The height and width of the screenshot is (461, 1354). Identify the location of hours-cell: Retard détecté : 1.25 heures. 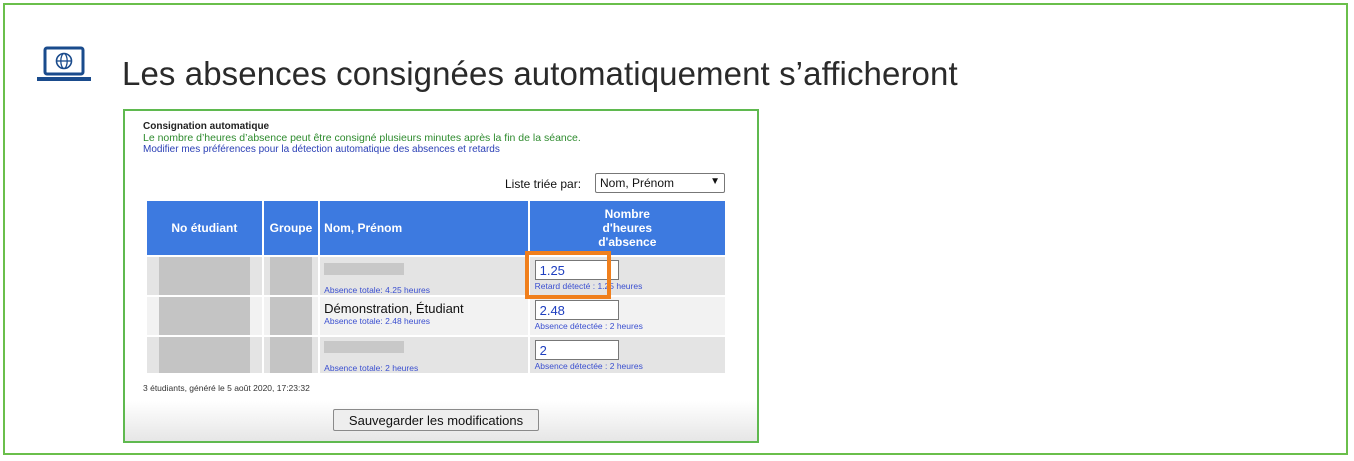
(627, 276).